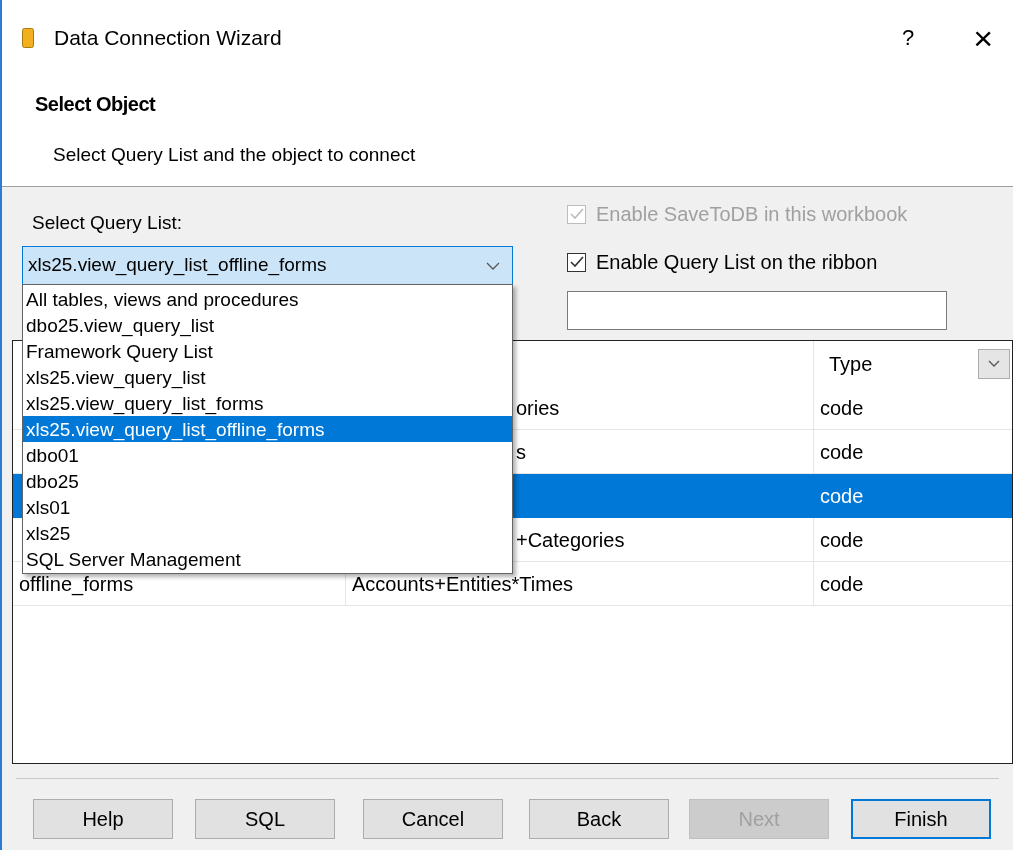 The width and height of the screenshot is (1013, 850). I want to click on dropdown-option: xls01, so click(267, 507).